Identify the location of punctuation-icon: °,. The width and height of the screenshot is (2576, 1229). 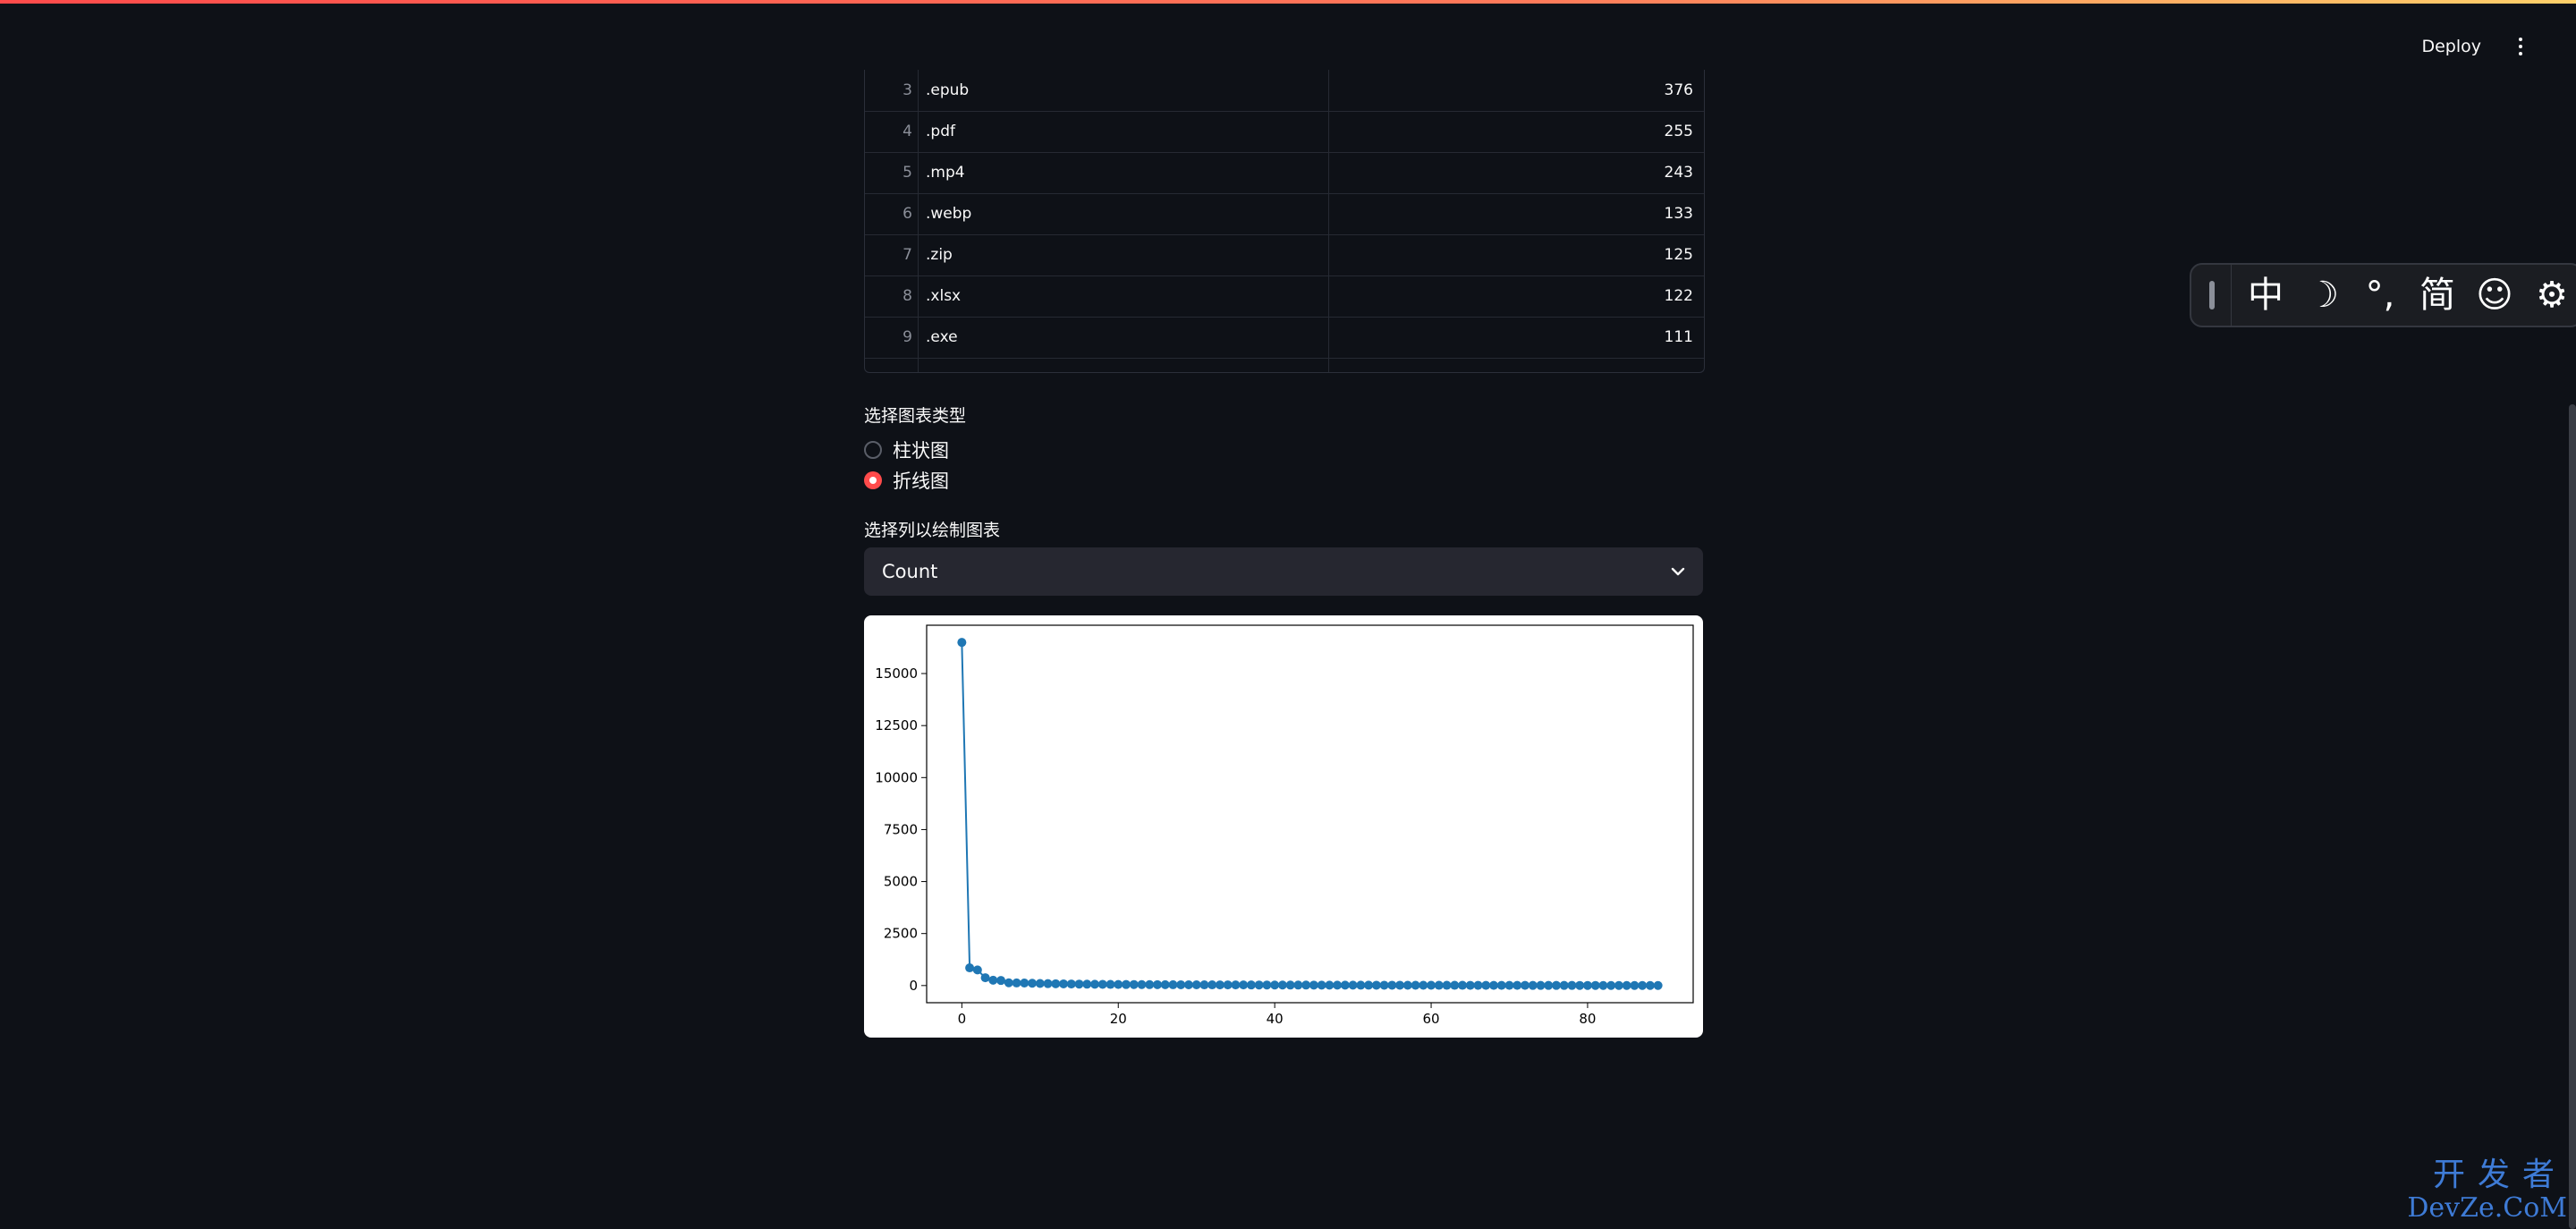
(2380, 295).